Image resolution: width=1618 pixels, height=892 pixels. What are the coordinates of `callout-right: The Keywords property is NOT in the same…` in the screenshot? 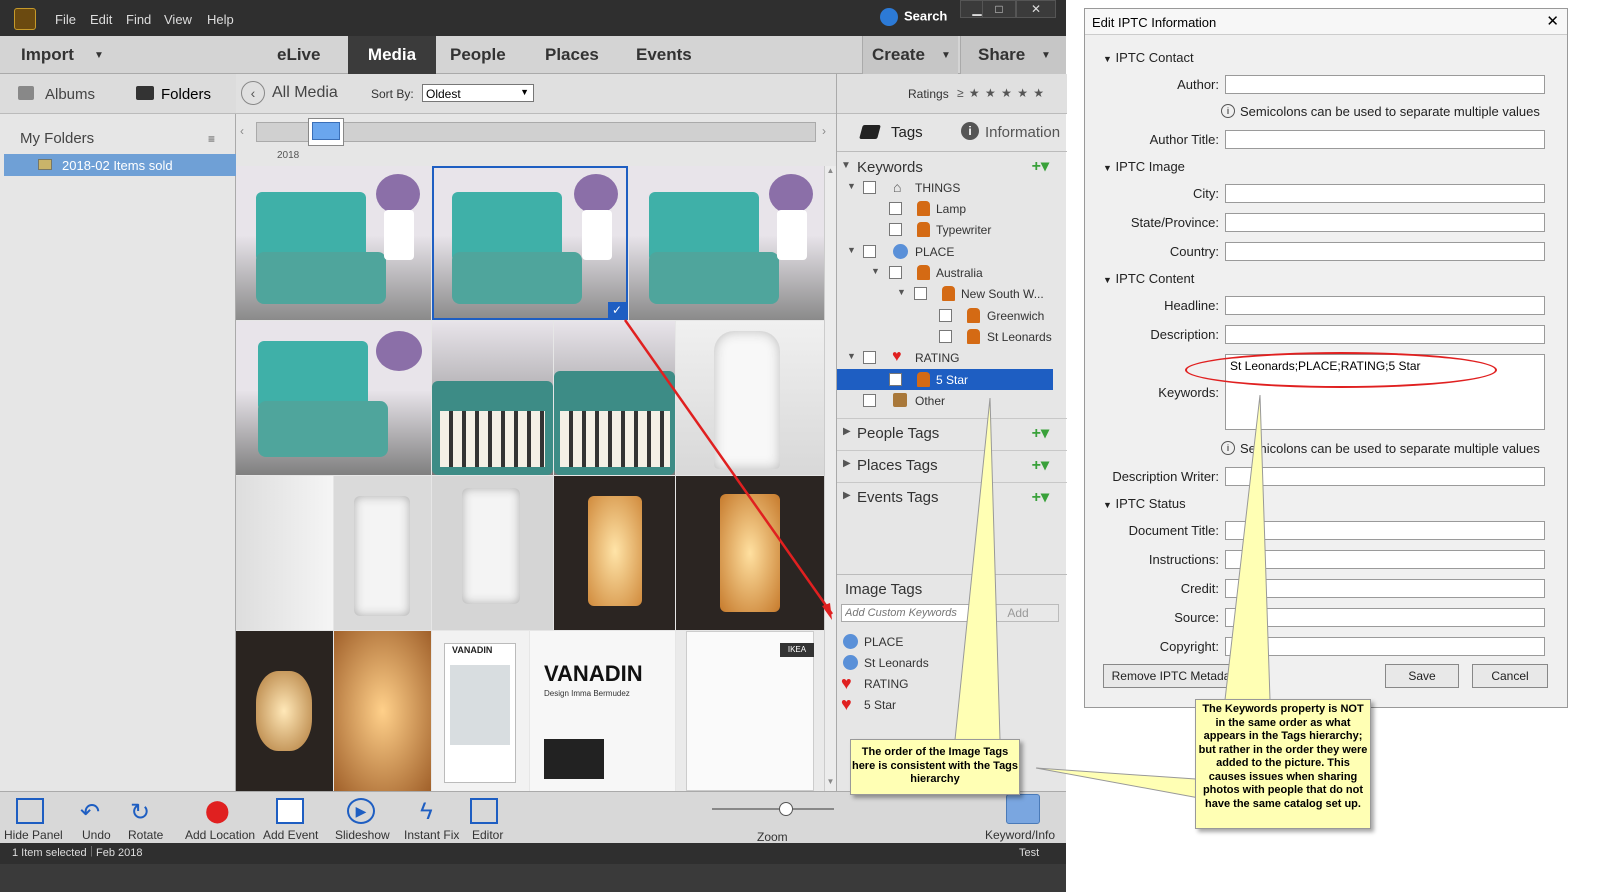 It's located at (1283, 764).